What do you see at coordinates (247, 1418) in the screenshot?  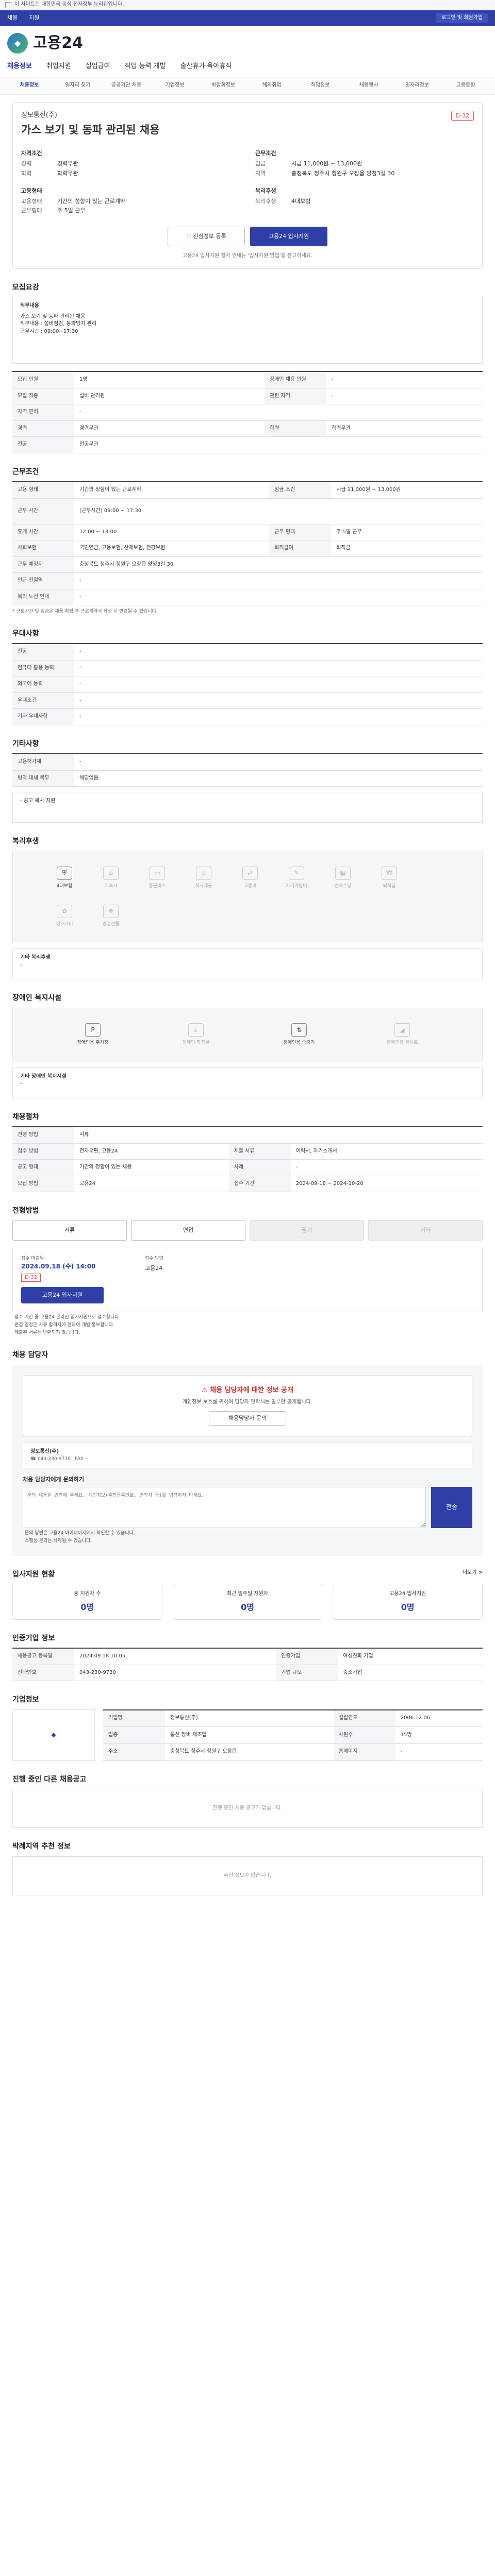 I see `contact-button: 채용담당자 문의` at bounding box center [247, 1418].